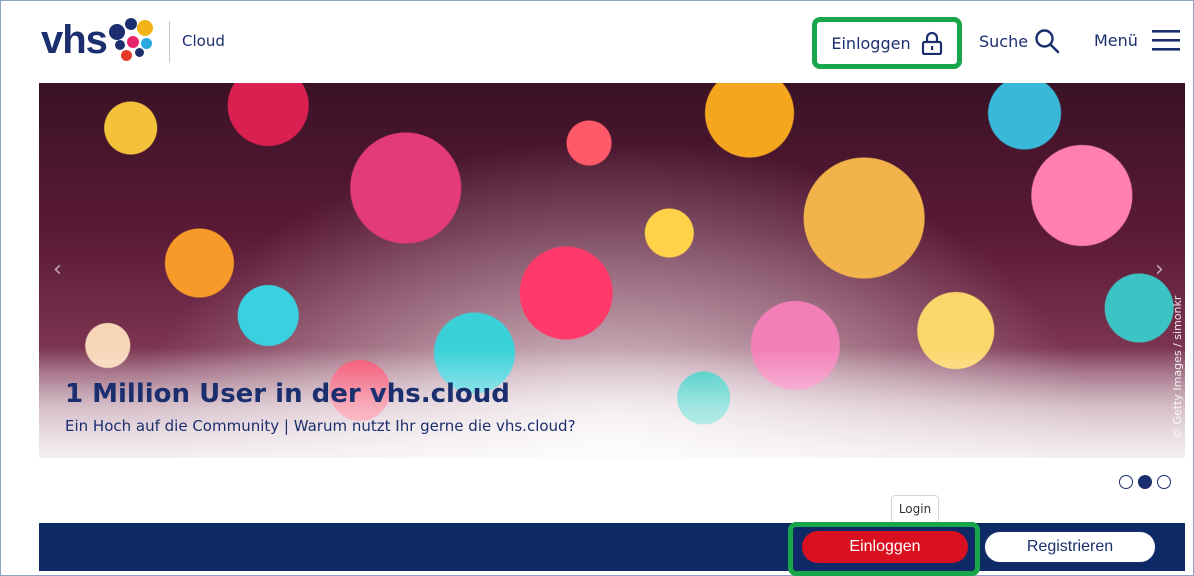 Image resolution: width=1194 pixels, height=576 pixels. I want to click on login-button: Einloggen, so click(885, 547).